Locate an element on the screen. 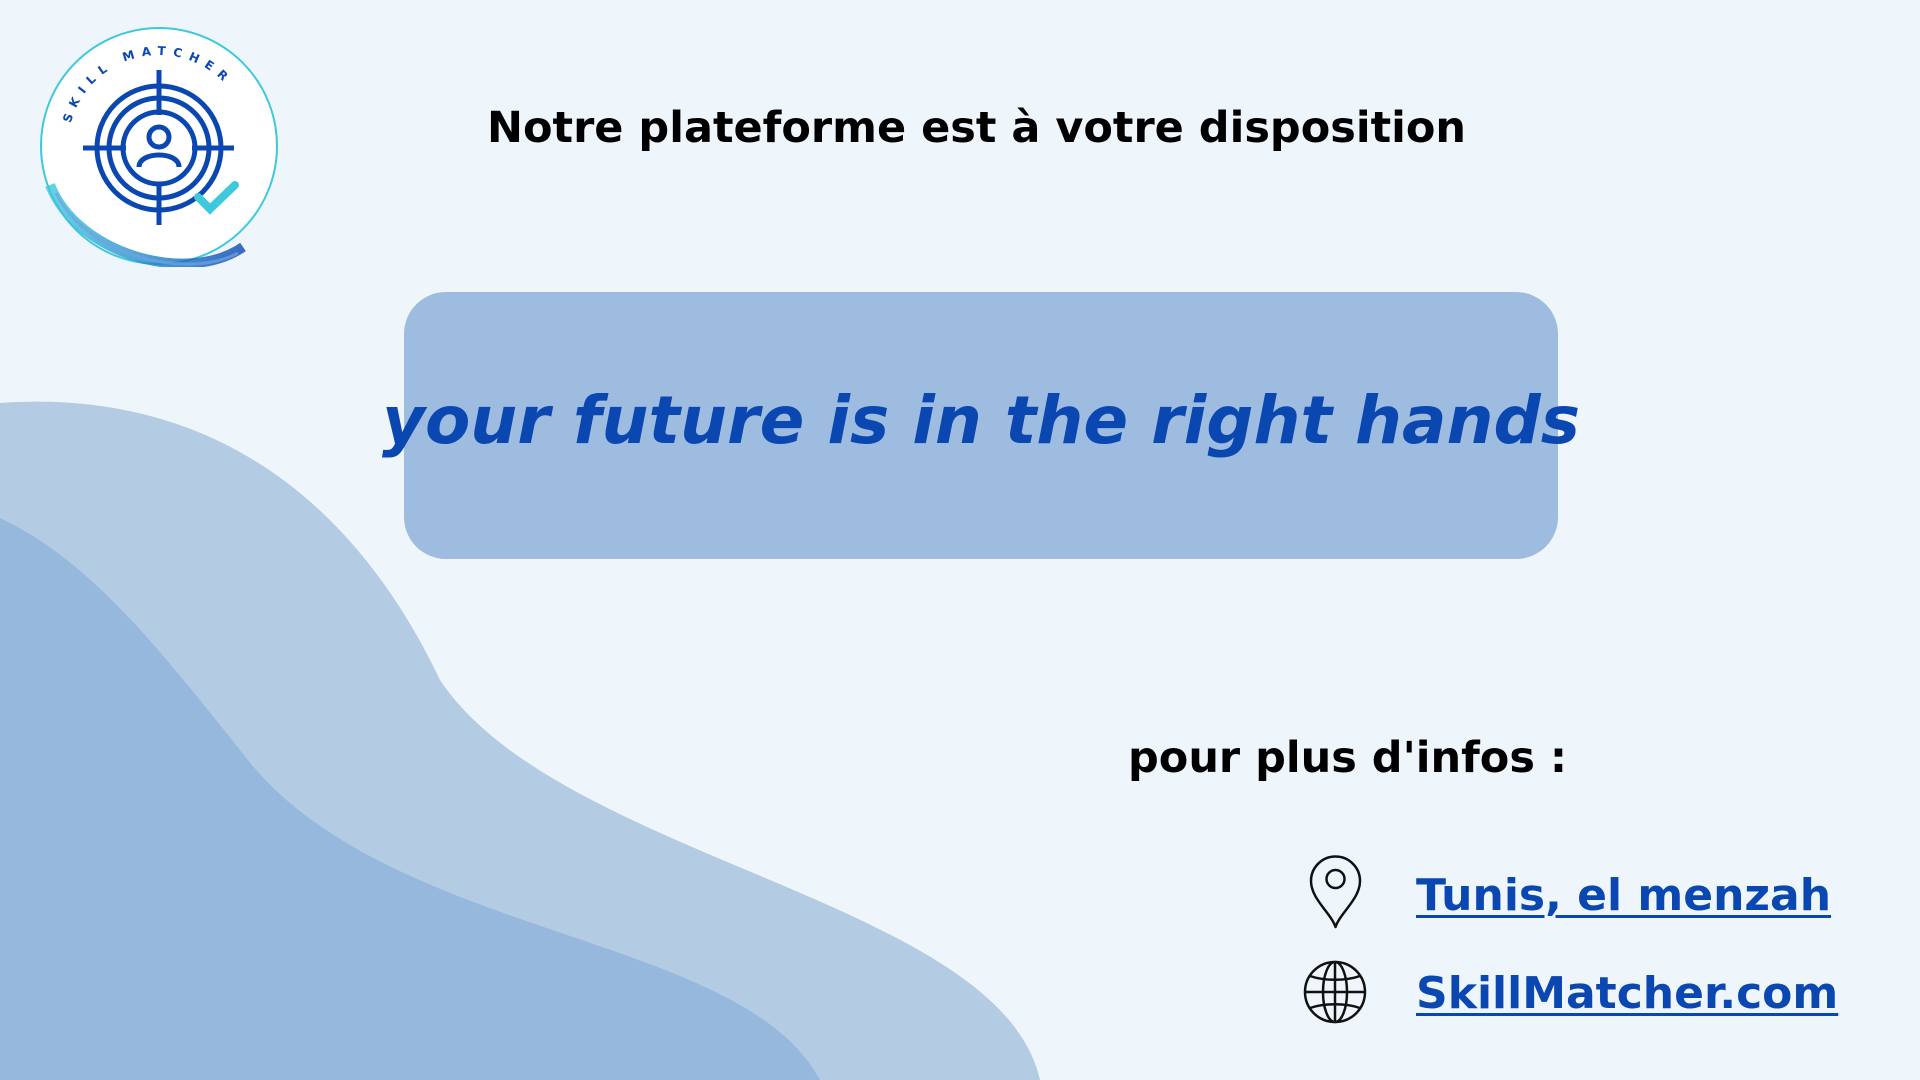  website-link: SkillMatcher.com is located at coordinates (1627, 993).